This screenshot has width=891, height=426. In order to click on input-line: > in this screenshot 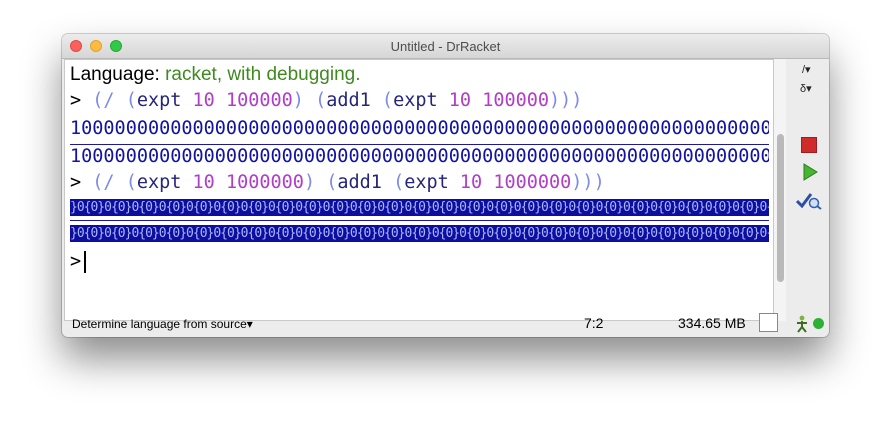, I will do `click(419, 262)`.